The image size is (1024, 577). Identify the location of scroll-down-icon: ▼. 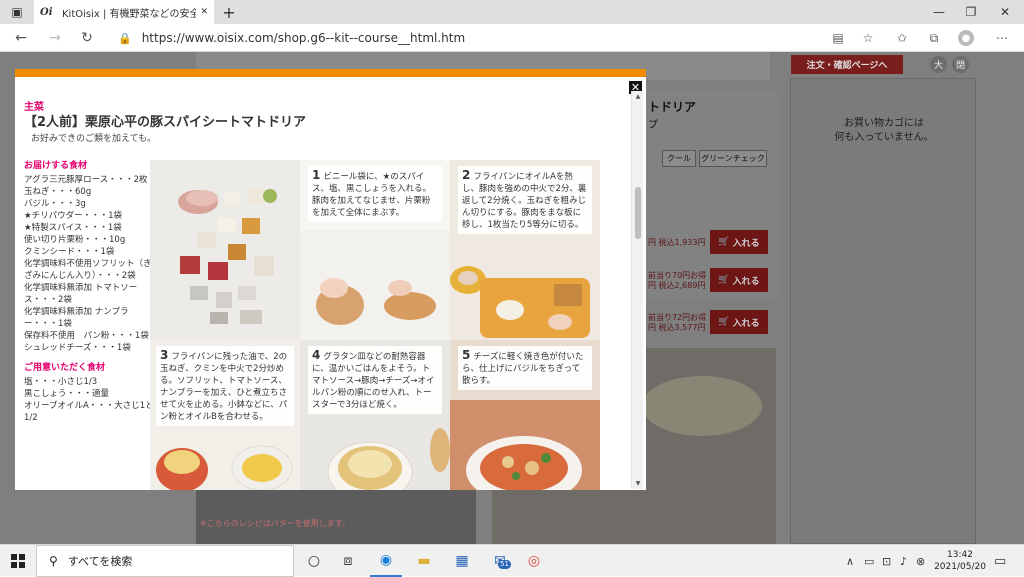
(638, 483).